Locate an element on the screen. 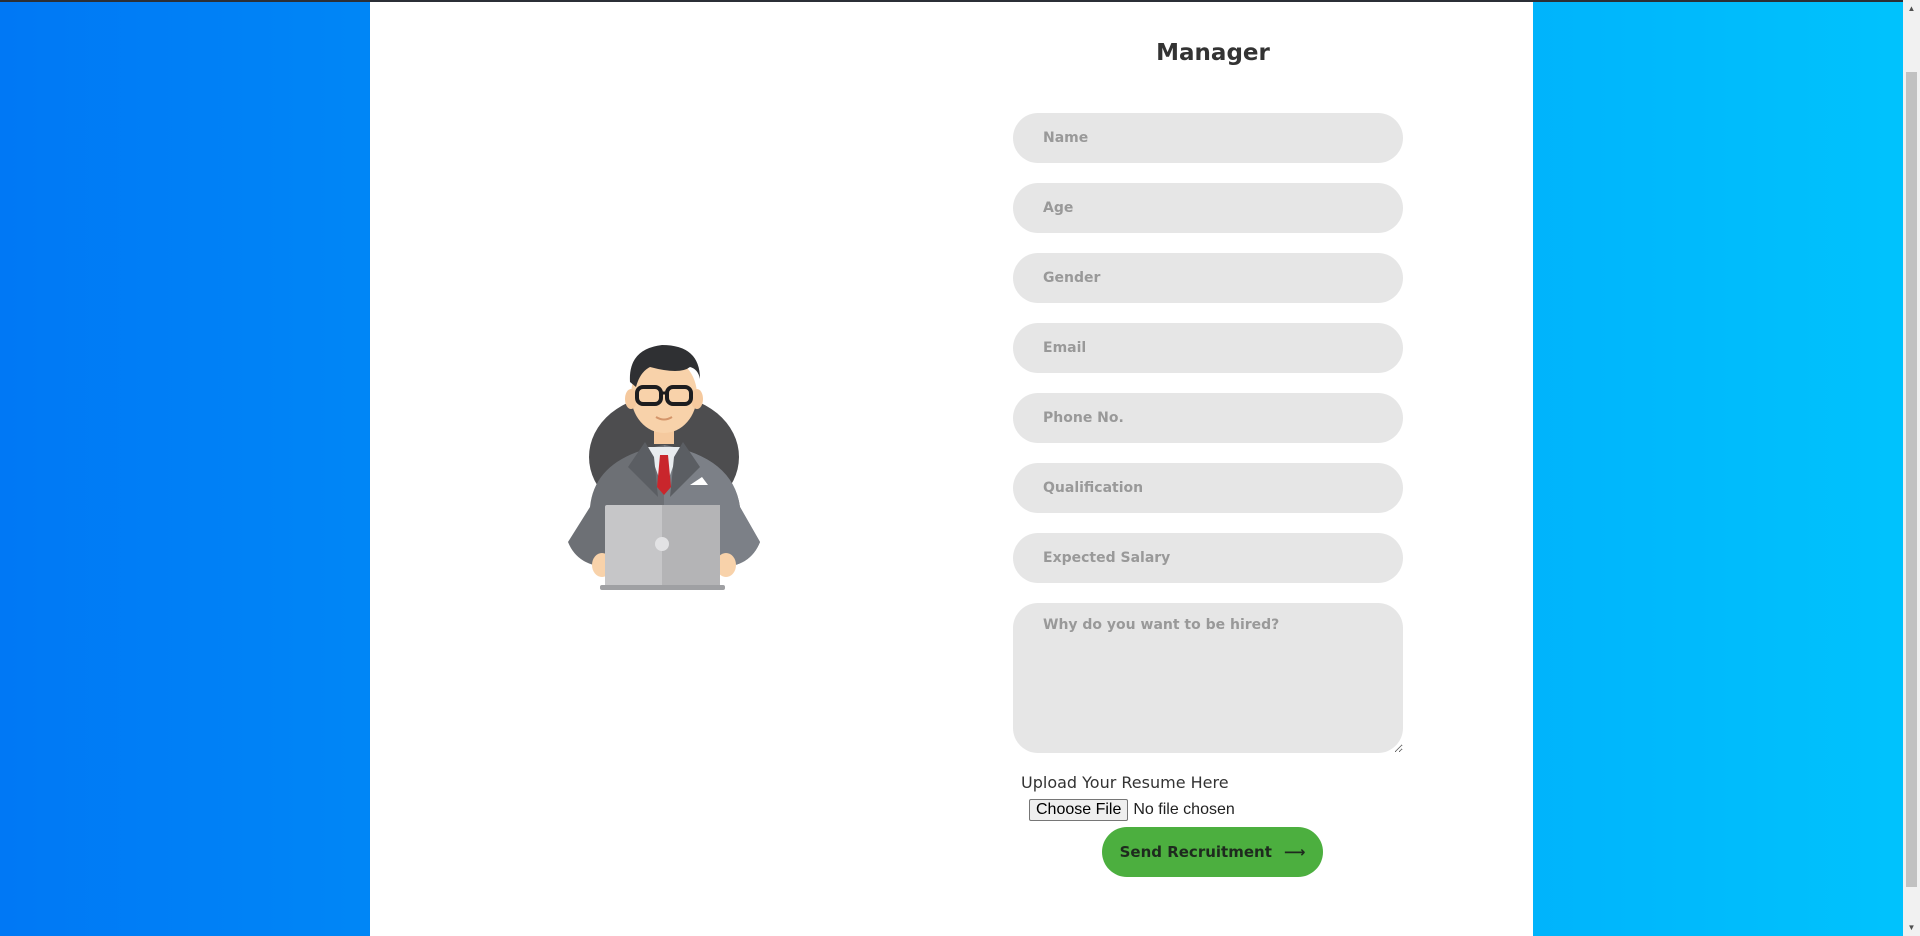 Image resolution: width=1920 pixels, height=936 pixels. reason-textarea is located at coordinates (1208, 678).